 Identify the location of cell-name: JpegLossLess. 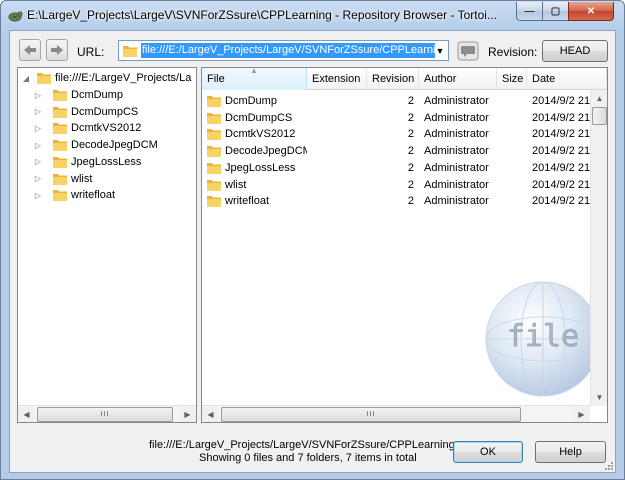
(256, 168).